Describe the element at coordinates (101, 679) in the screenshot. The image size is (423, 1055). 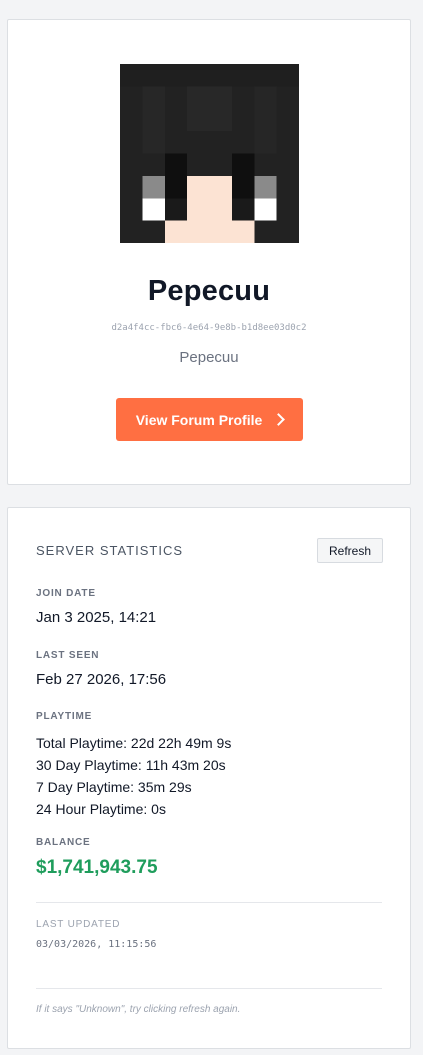
I see `last-seen-value: Feb 27 2026, 17:56` at that location.